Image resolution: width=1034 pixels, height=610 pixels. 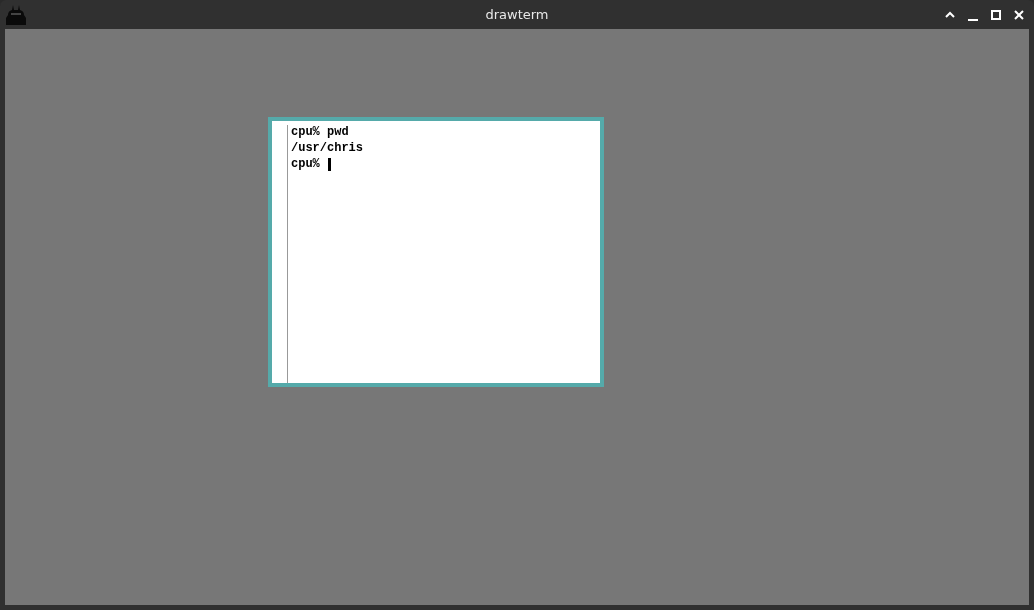 What do you see at coordinates (320, 132) in the screenshot?
I see `terminal-line: cpu% pwd` at bounding box center [320, 132].